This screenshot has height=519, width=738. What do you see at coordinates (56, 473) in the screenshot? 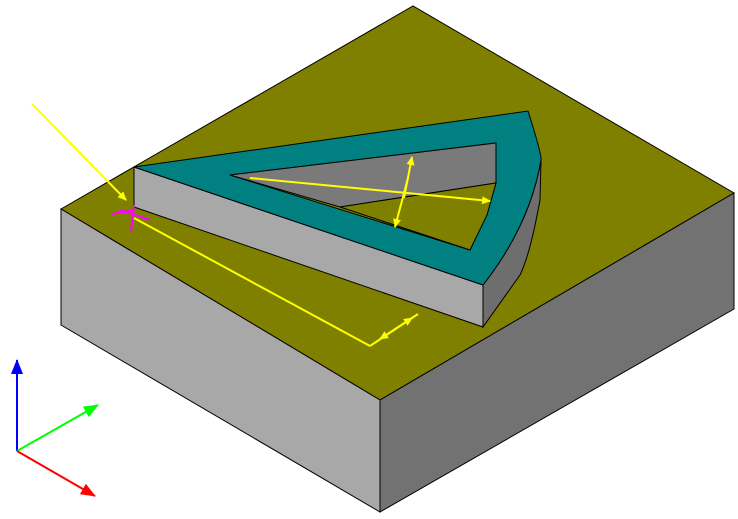
I see `x-axis-icon` at bounding box center [56, 473].